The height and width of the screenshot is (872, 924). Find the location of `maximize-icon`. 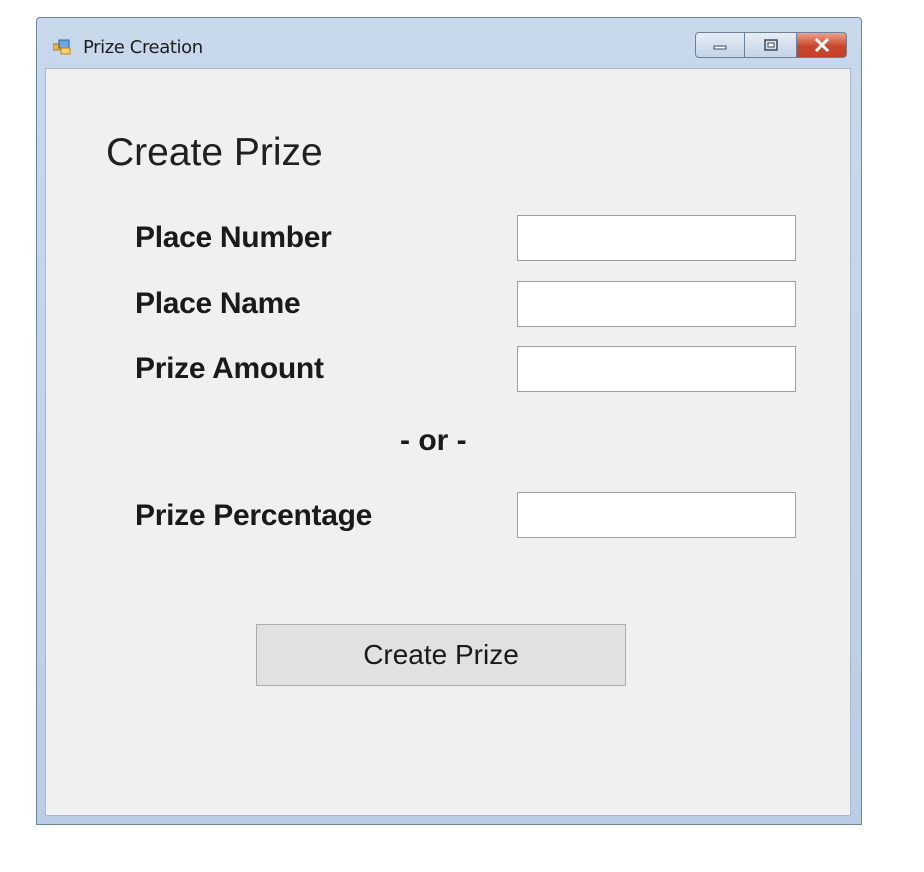

maximize-icon is located at coordinates (770, 45).